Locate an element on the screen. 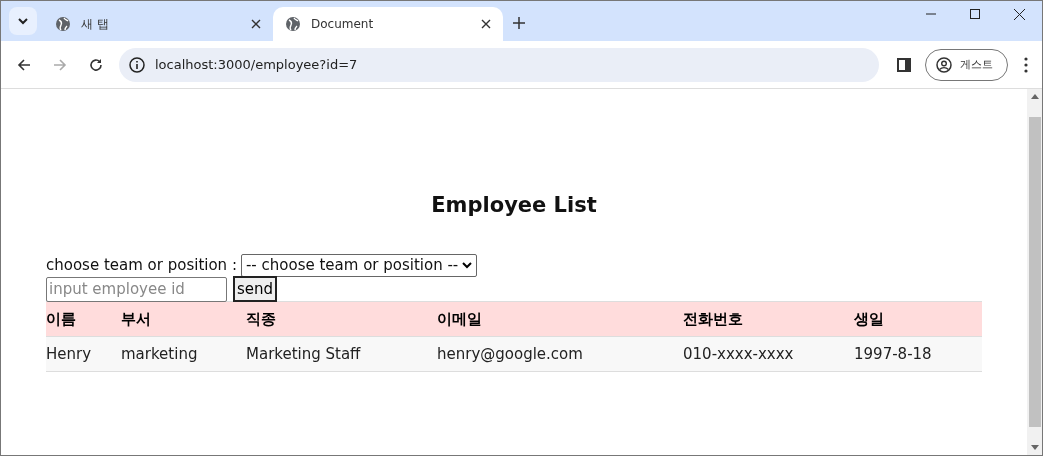 The width and height of the screenshot is (1043, 456). tab-search-button is located at coordinates (23, 21).